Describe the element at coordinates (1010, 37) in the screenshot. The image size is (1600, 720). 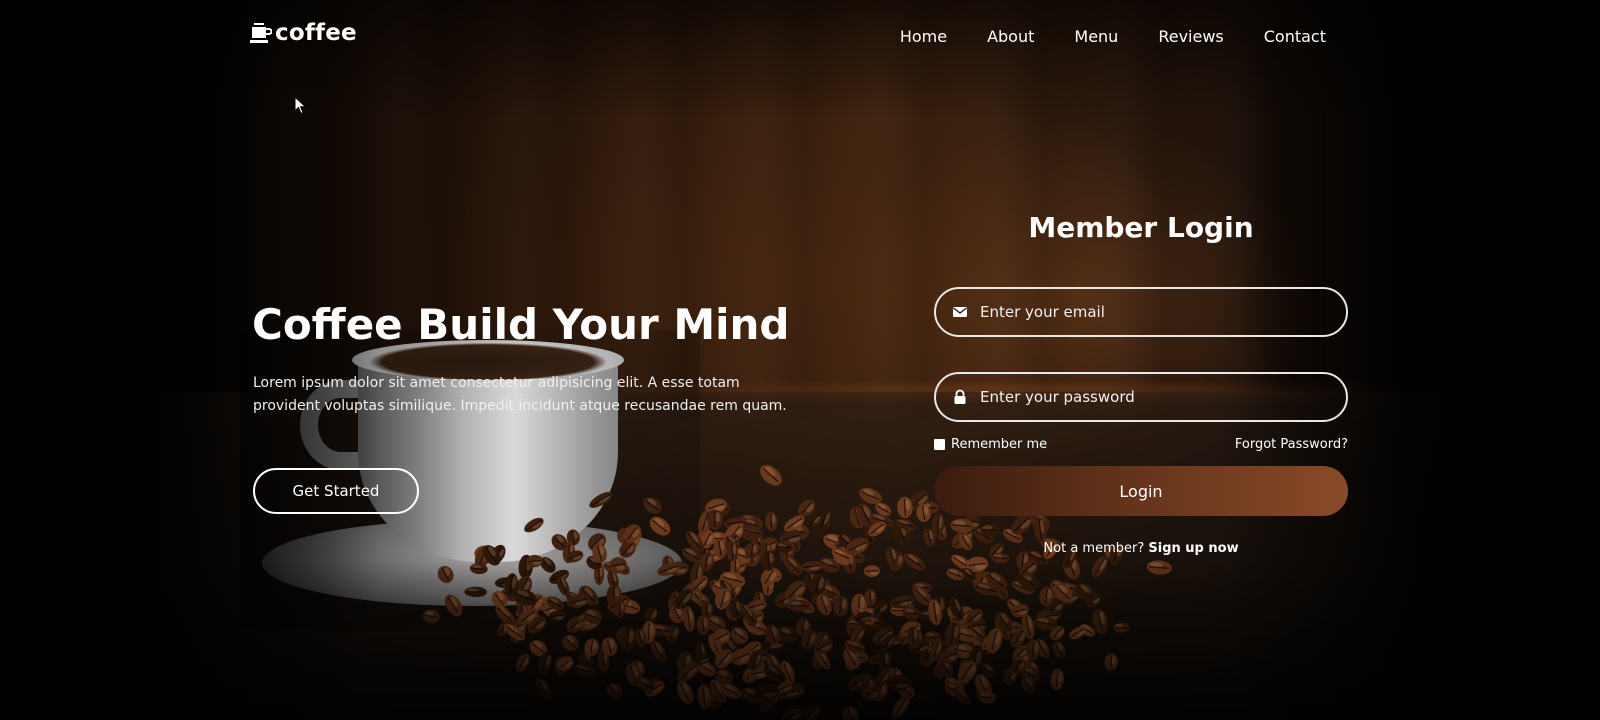
I see `nav-about-link: About` at that location.